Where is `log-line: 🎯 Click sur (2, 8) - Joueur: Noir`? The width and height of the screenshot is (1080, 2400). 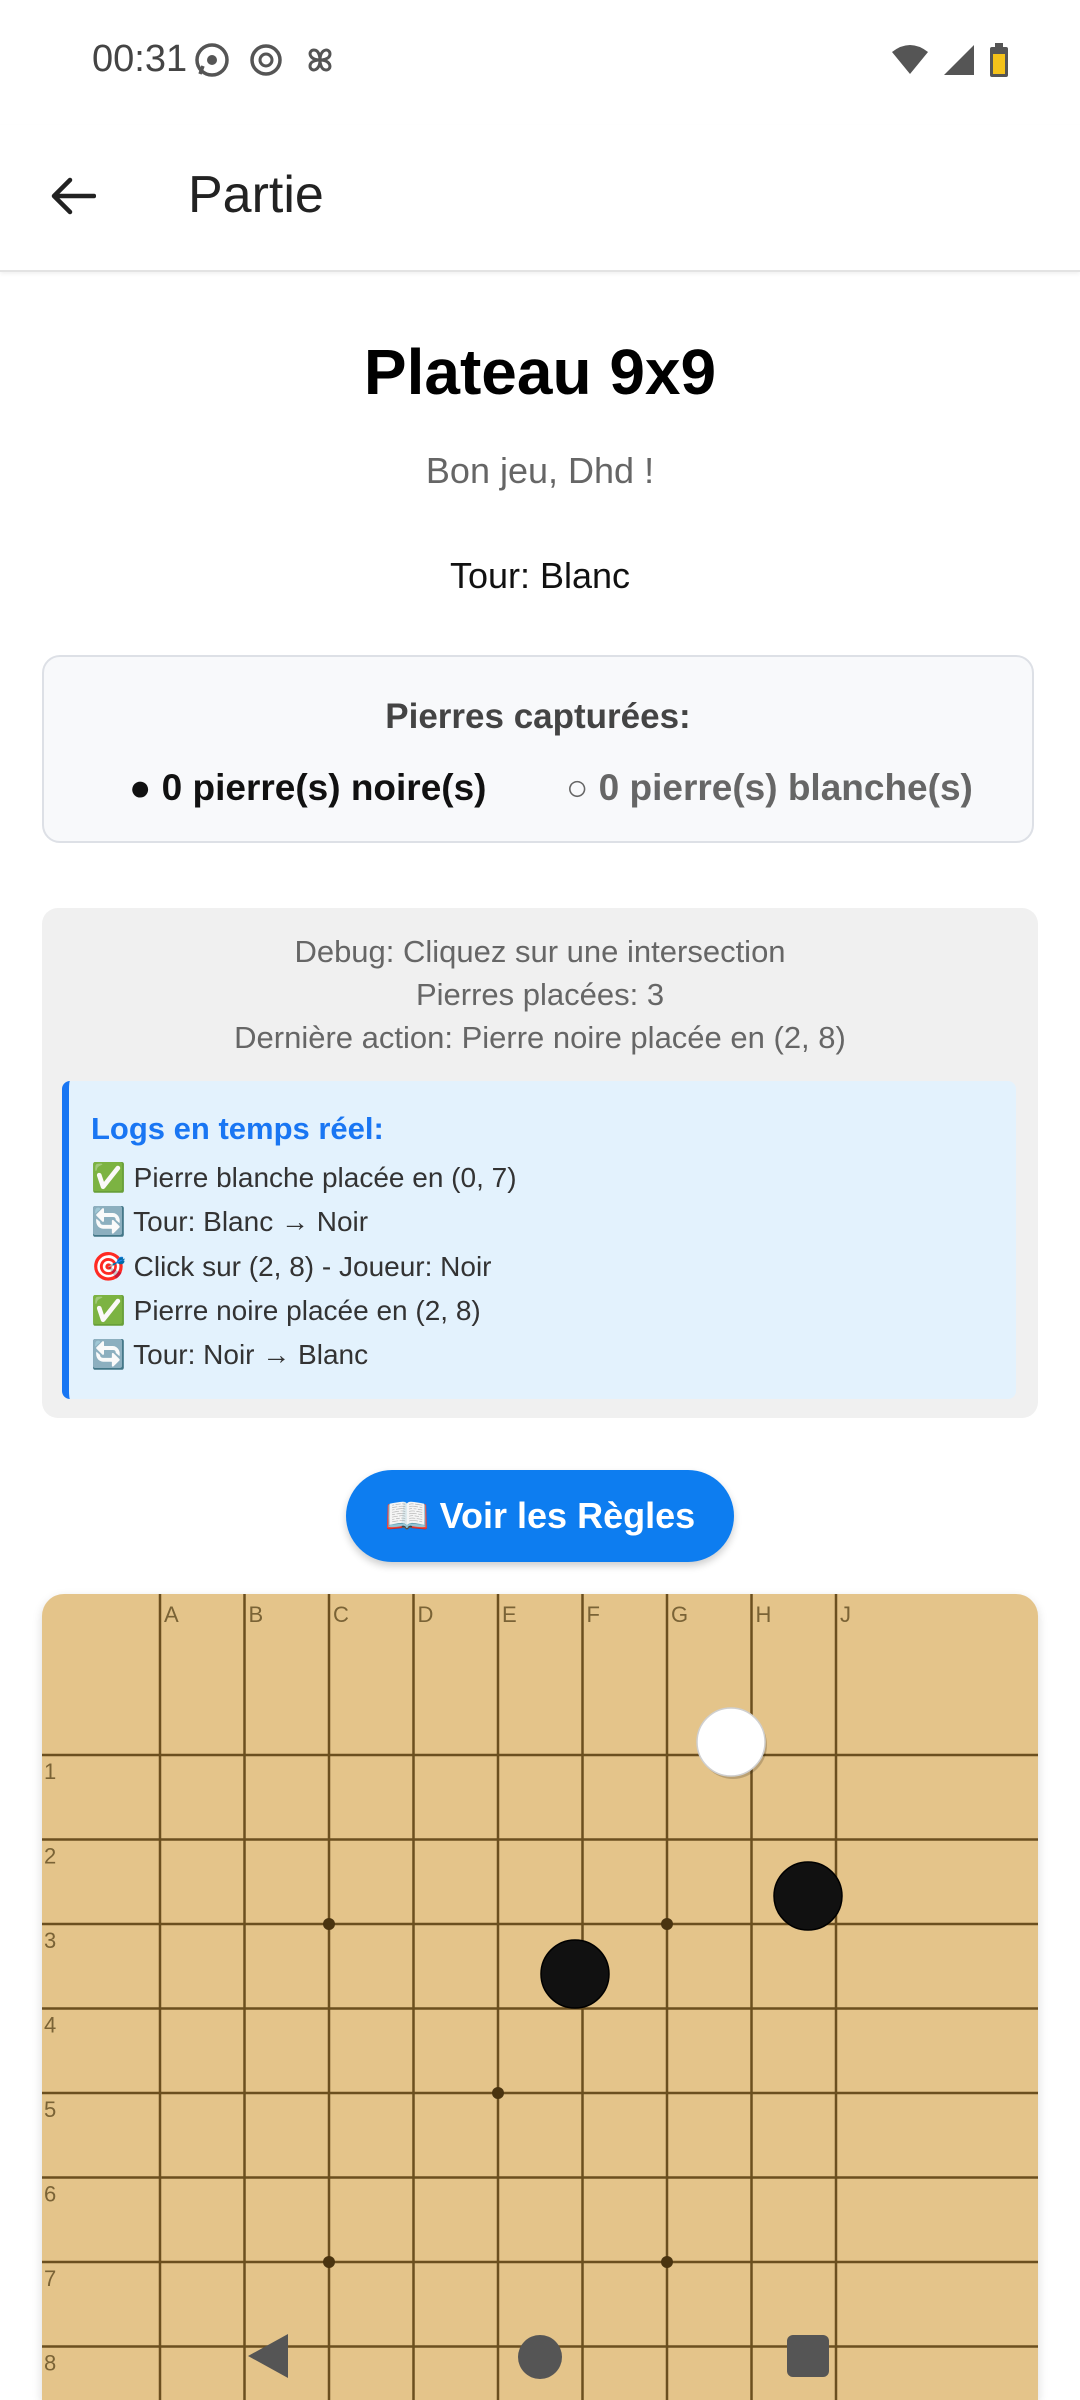 log-line: 🎯 Click sur (2, 8) - Joueur: Noir is located at coordinates (291, 1266).